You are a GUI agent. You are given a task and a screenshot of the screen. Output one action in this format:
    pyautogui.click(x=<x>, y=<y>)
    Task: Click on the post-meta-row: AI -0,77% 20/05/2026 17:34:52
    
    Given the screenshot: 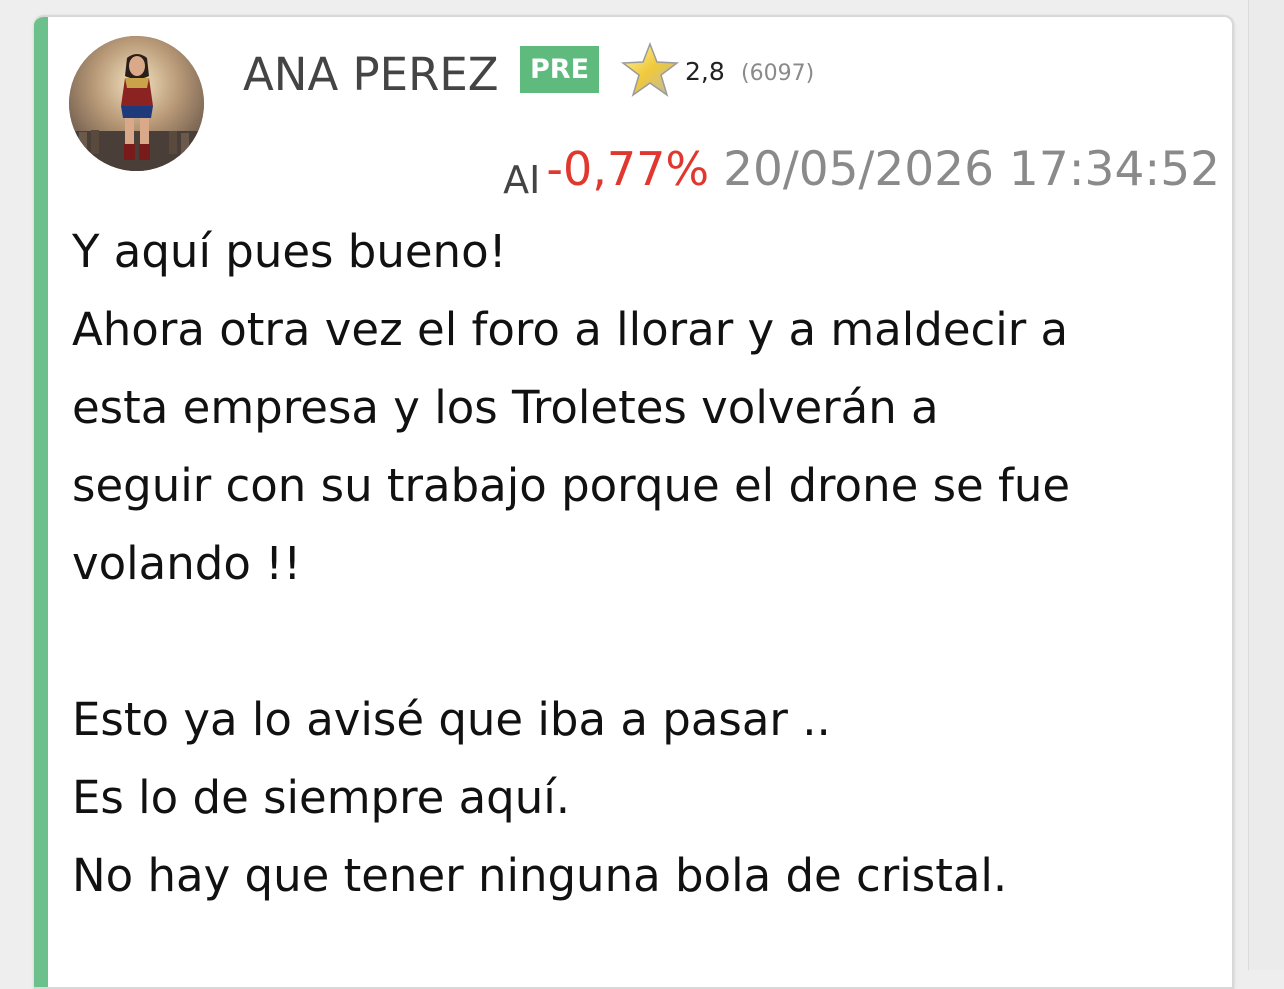 What is the action you would take?
    pyautogui.click(x=861, y=170)
    